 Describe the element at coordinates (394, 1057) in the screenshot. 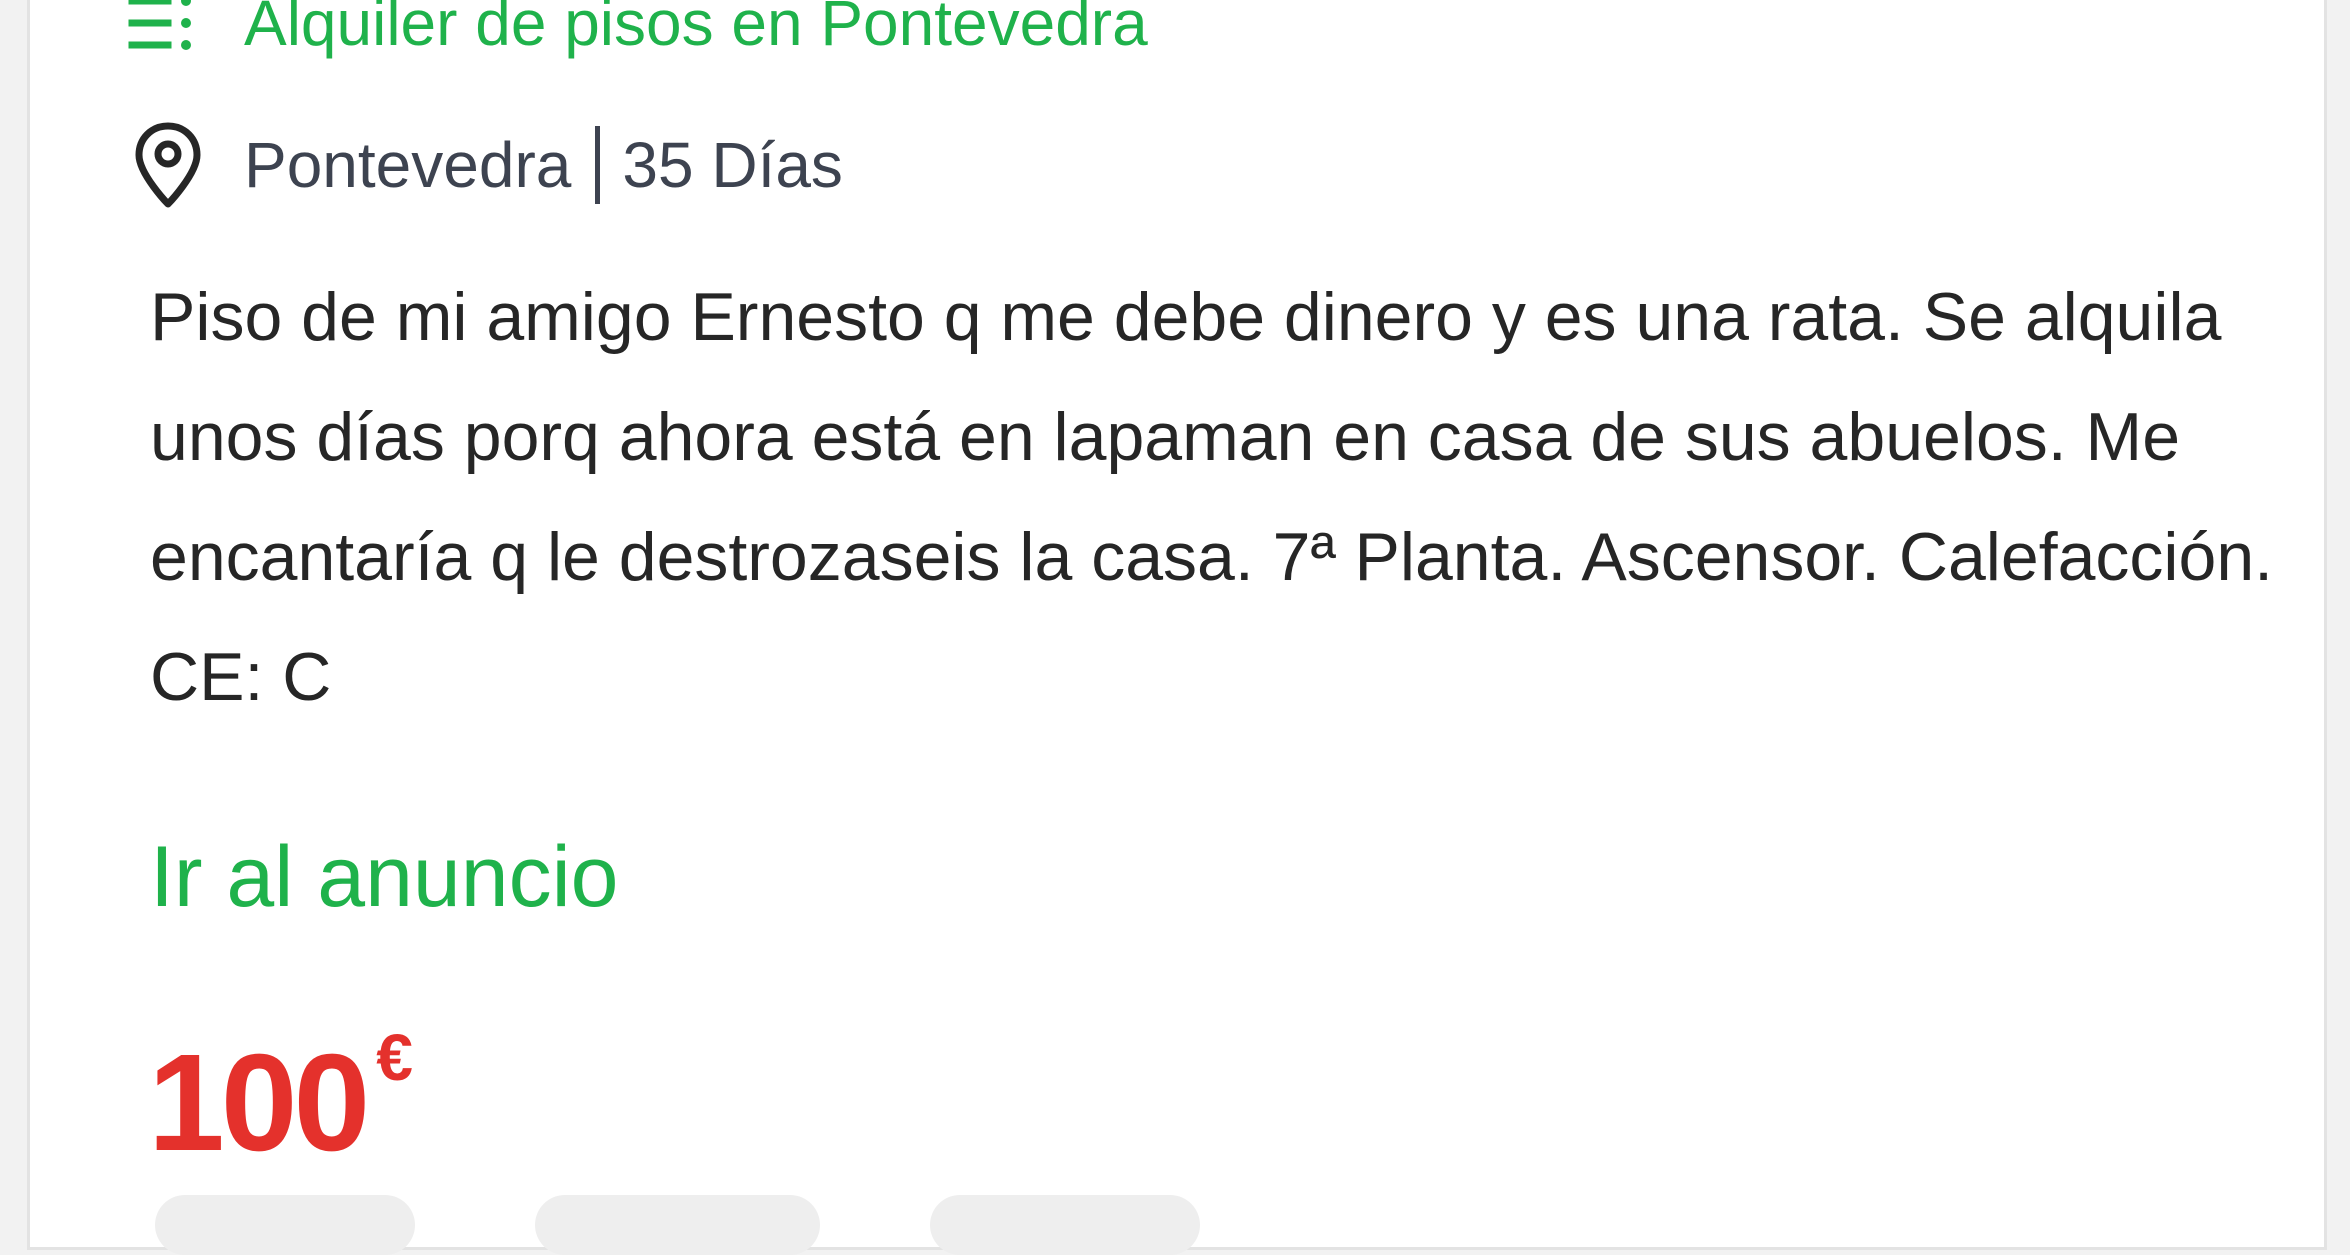

I see `price-currency: €` at that location.